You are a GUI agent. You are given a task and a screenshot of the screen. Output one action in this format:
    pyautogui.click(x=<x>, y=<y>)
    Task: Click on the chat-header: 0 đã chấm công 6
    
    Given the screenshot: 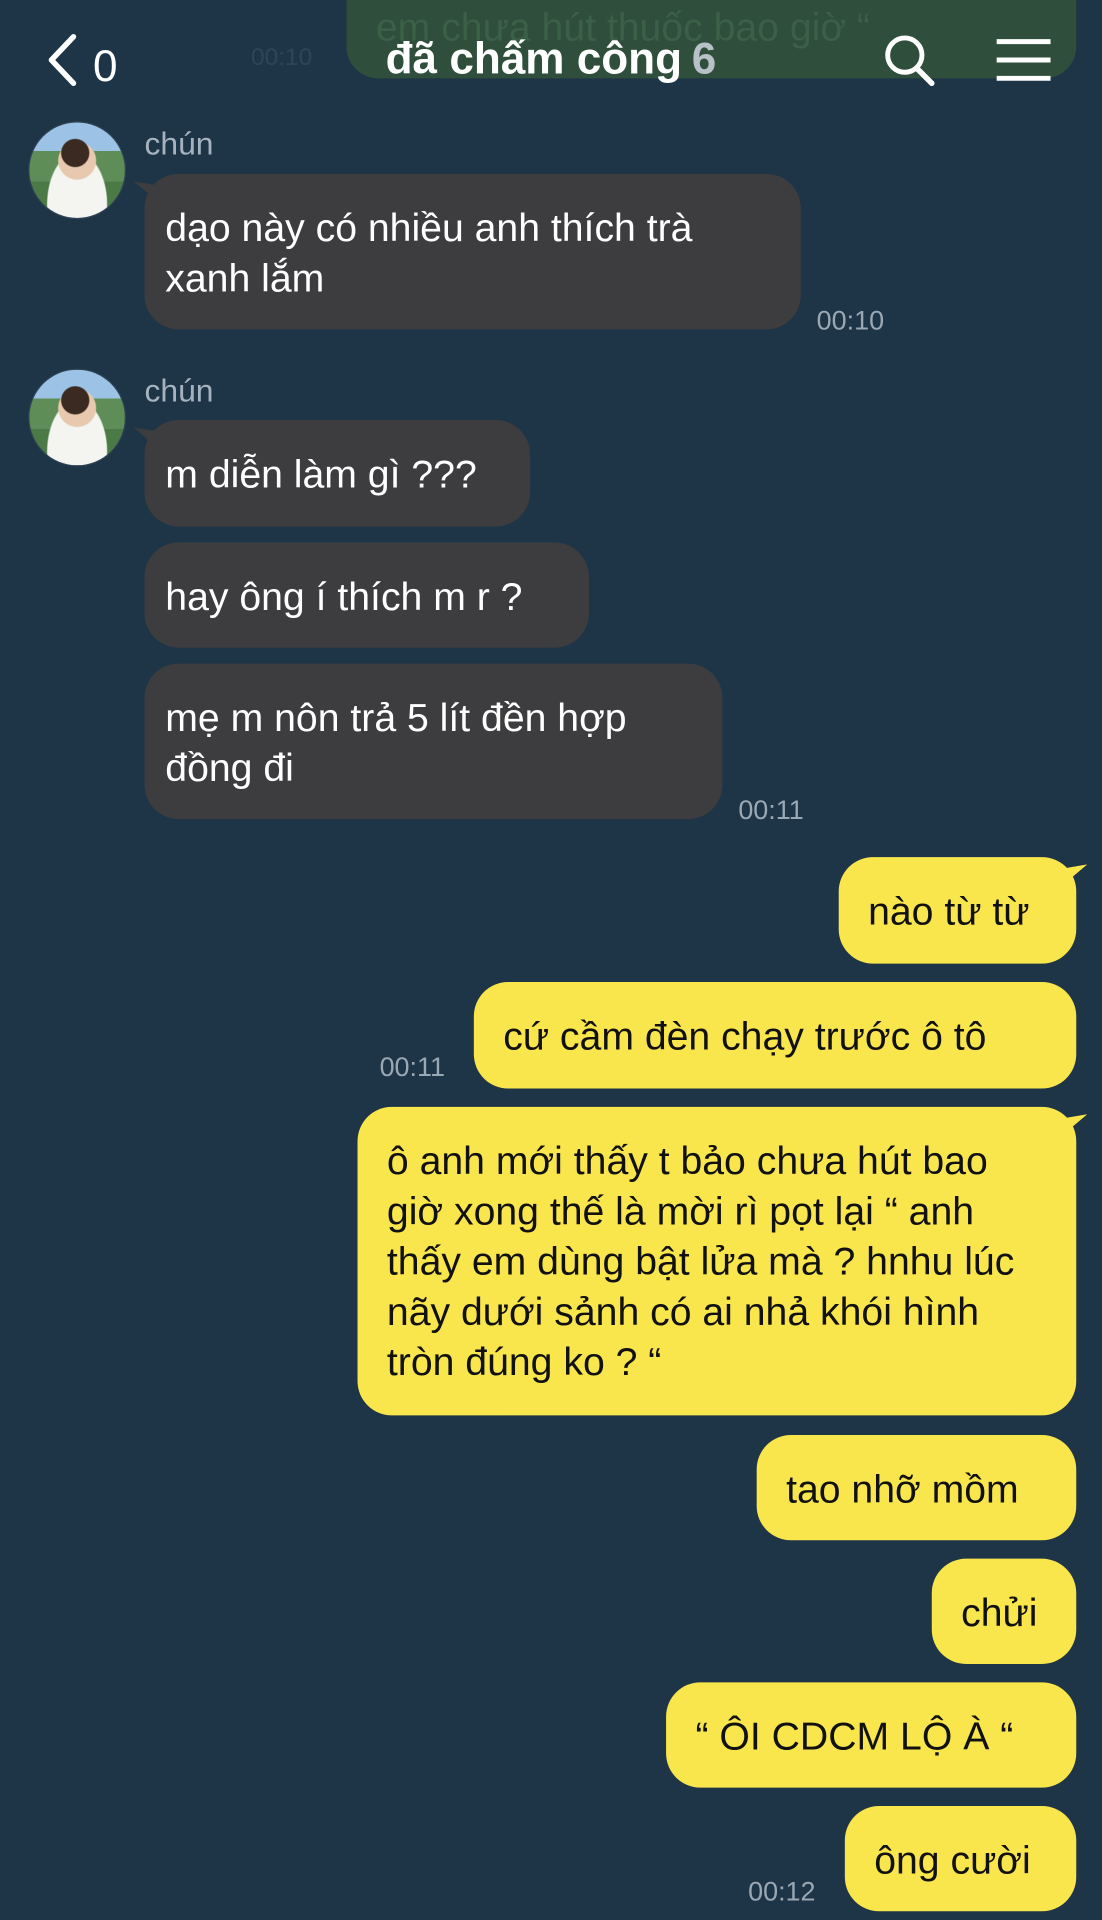 What is the action you would take?
    pyautogui.click(x=551, y=61)
    